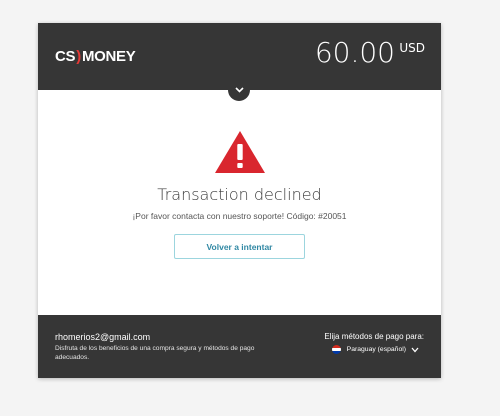  Describe the element at coordinates (78, 56) in the screenshot. I see `logo-mark: )` at that location.